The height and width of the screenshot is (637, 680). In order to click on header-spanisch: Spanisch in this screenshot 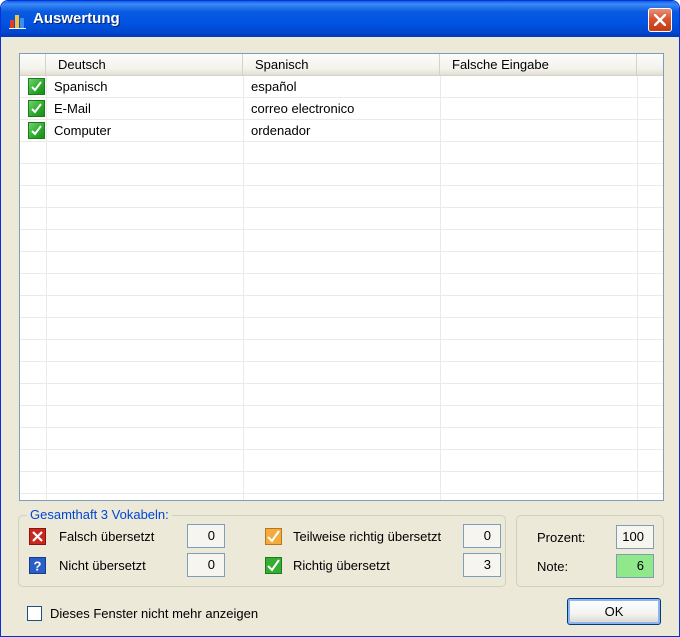, I will do `click(341, 65)`.